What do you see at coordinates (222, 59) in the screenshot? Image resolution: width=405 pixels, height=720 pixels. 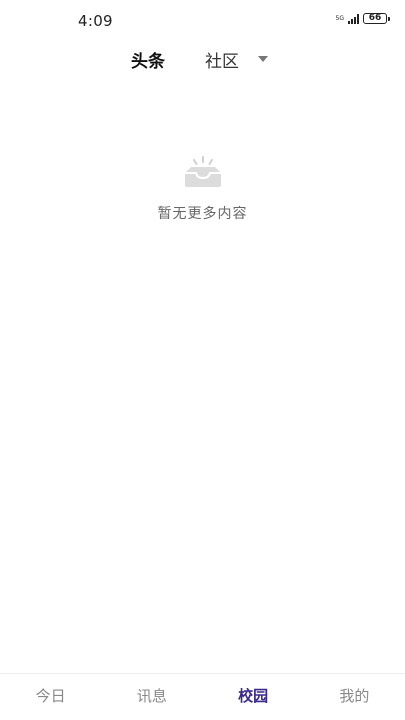 I see `tab-community: 社区` at bounding box center [222, 59].